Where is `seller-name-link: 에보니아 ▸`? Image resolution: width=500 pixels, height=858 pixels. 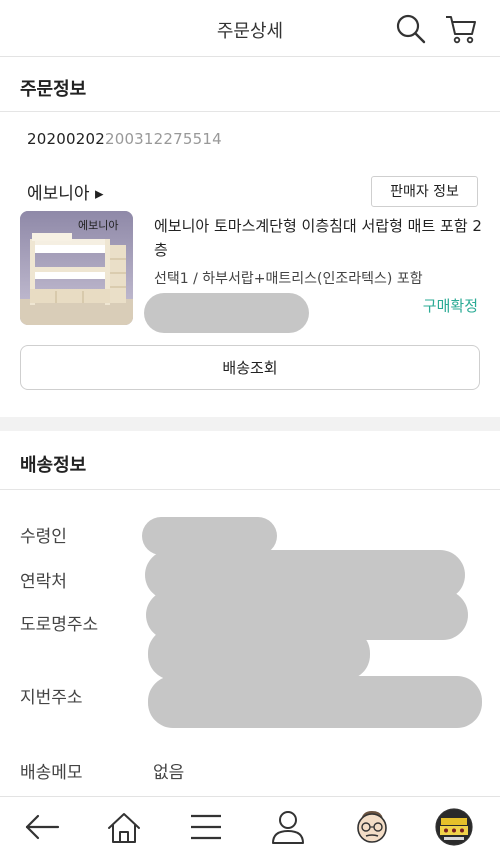
seller-name-link: 에보니아 ▸ is located at coordinates (65, 191).